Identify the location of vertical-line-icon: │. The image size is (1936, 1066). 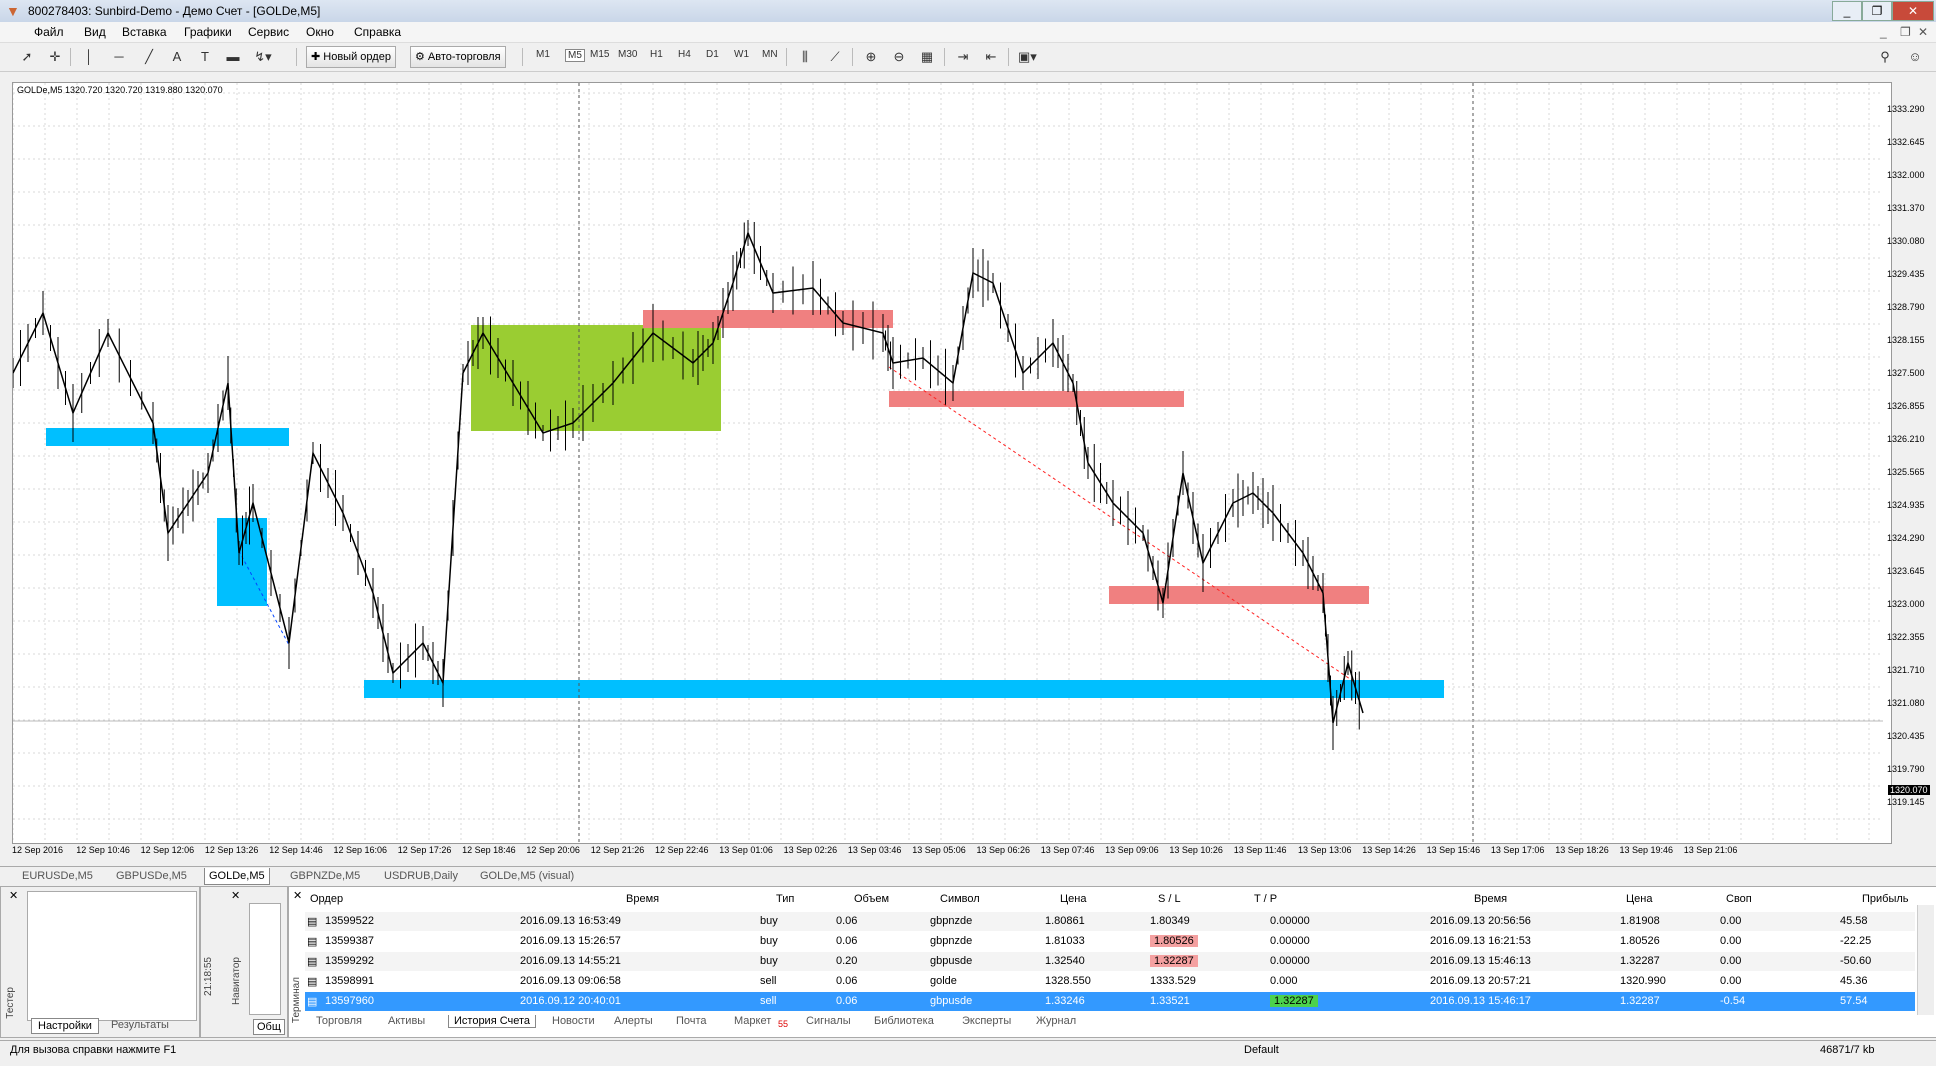
(89, 57).